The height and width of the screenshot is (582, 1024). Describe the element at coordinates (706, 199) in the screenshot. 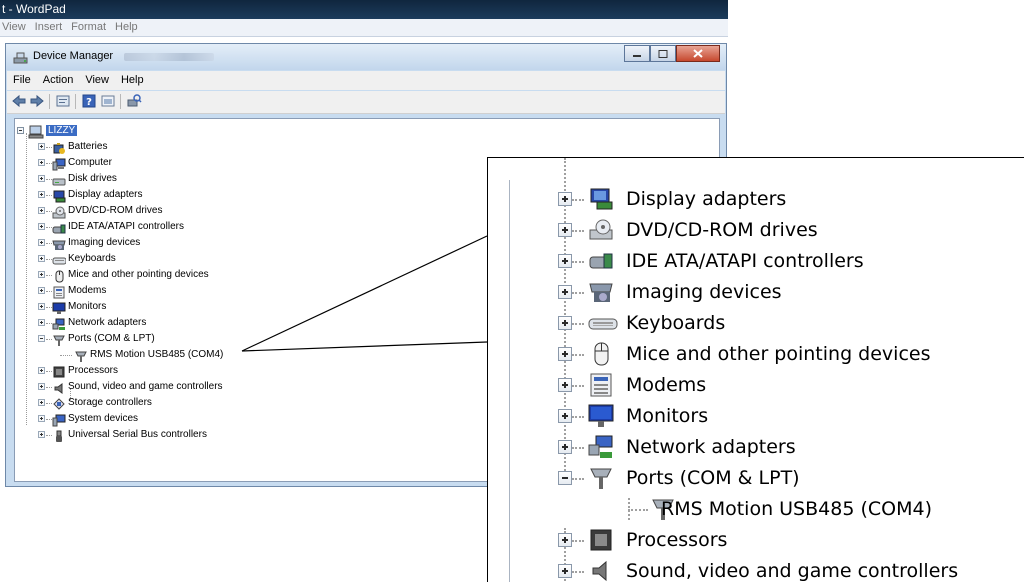

I see `zoom-item-label: Display adapters` at that location.